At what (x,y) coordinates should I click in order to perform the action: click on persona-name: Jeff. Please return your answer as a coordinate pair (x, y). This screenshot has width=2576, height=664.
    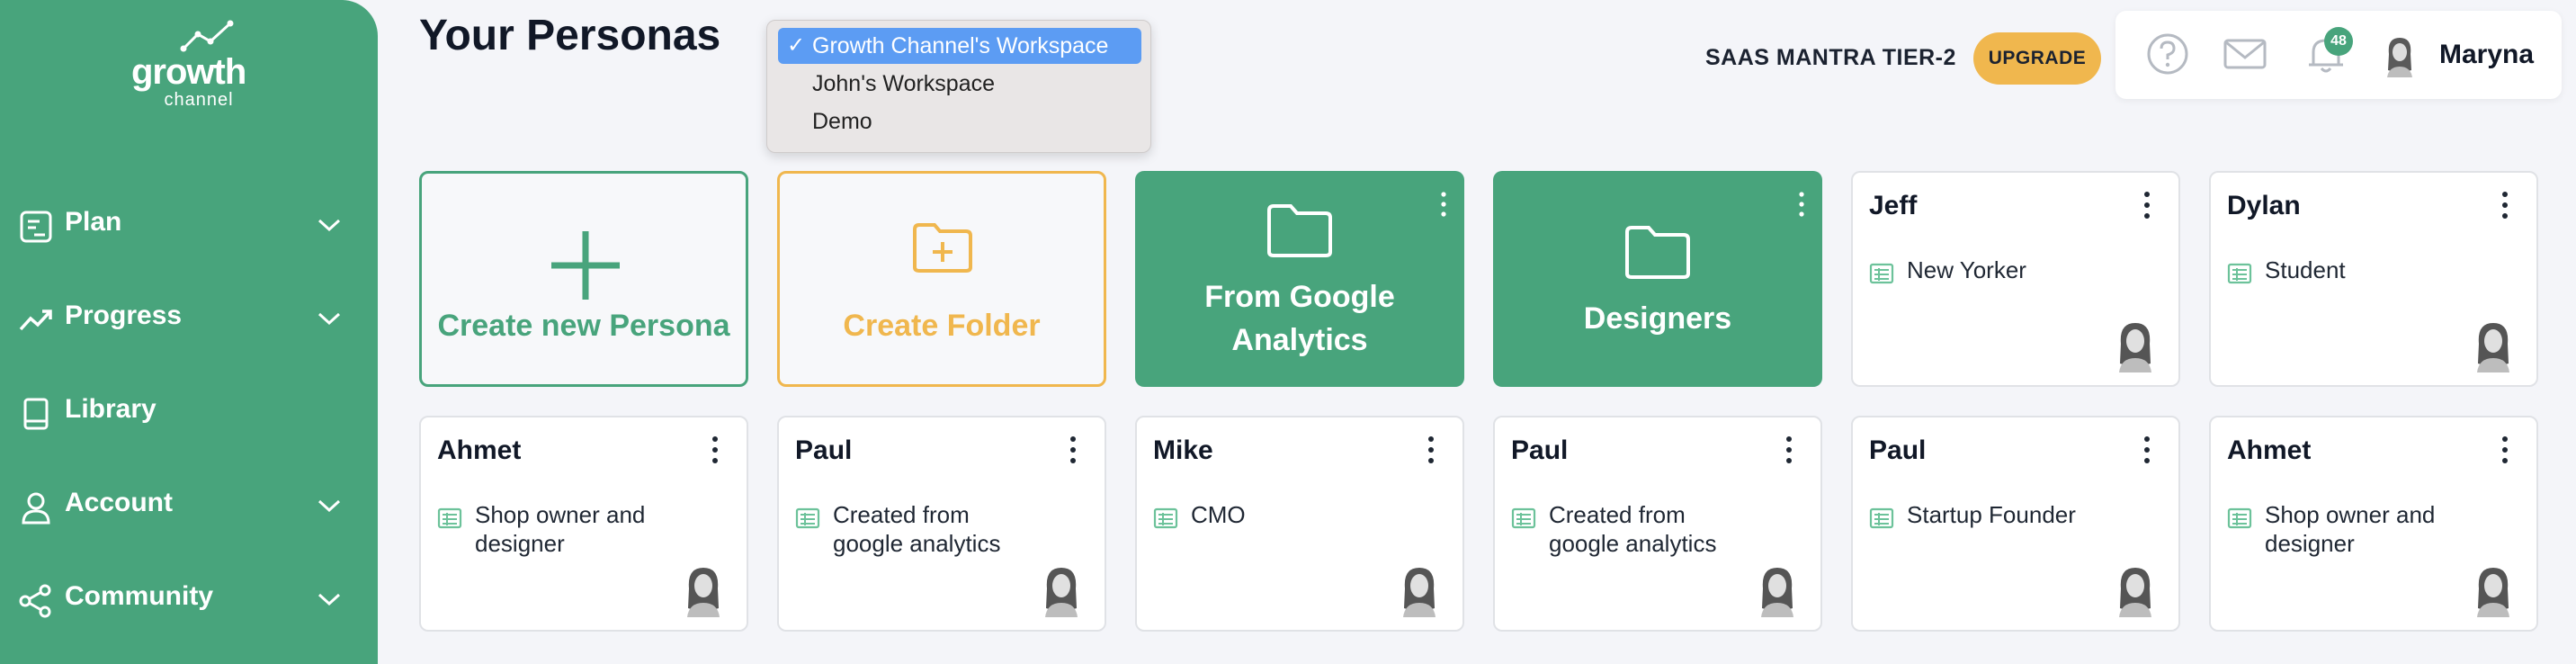
    Looking at the image, I should click on (1893, 205).